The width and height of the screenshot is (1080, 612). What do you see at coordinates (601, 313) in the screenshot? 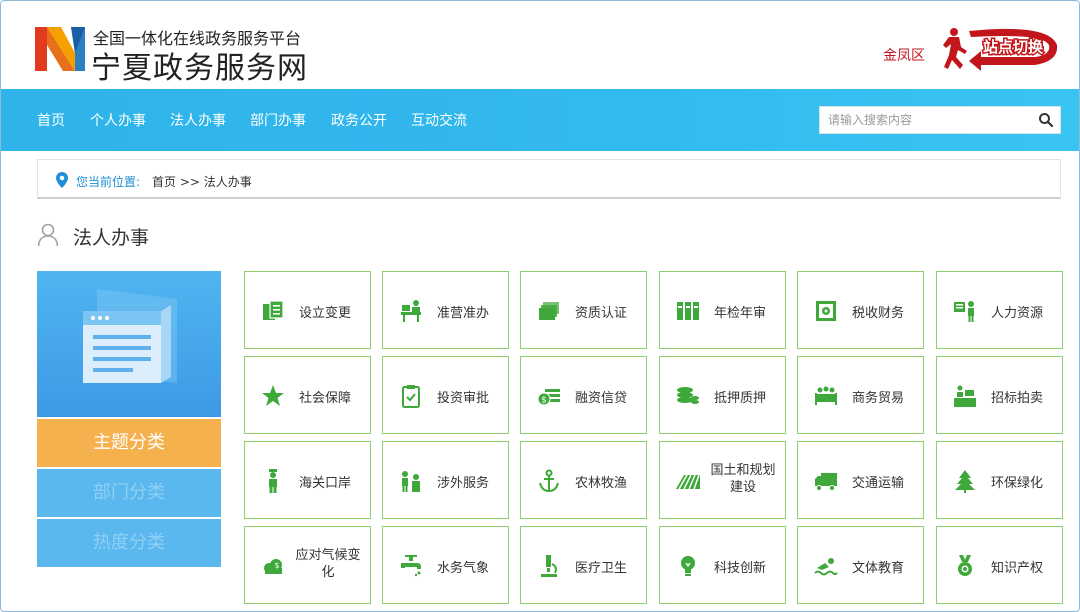
I see `service-label: 资质认证` at bounding box center [601, 313].